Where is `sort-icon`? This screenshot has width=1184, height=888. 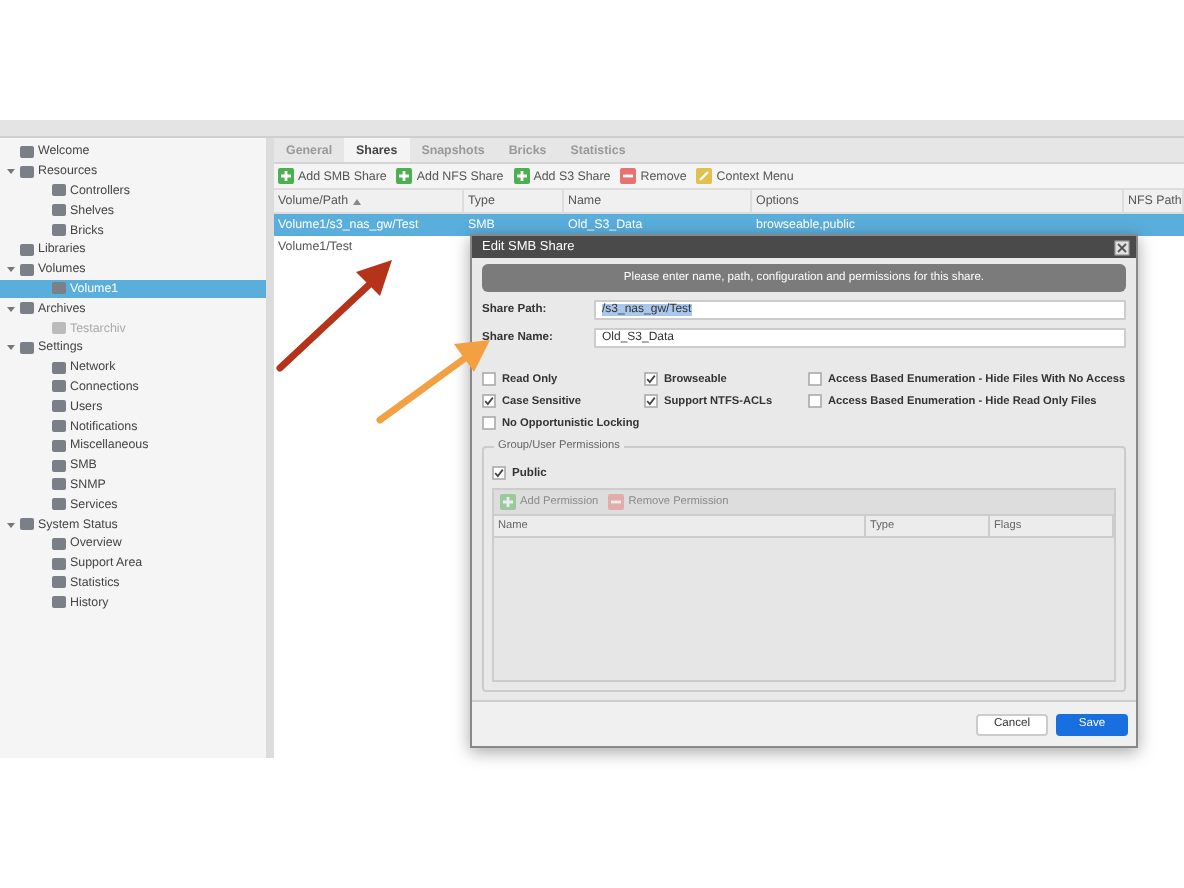
sort-icon is located at coordinates (357, 201).